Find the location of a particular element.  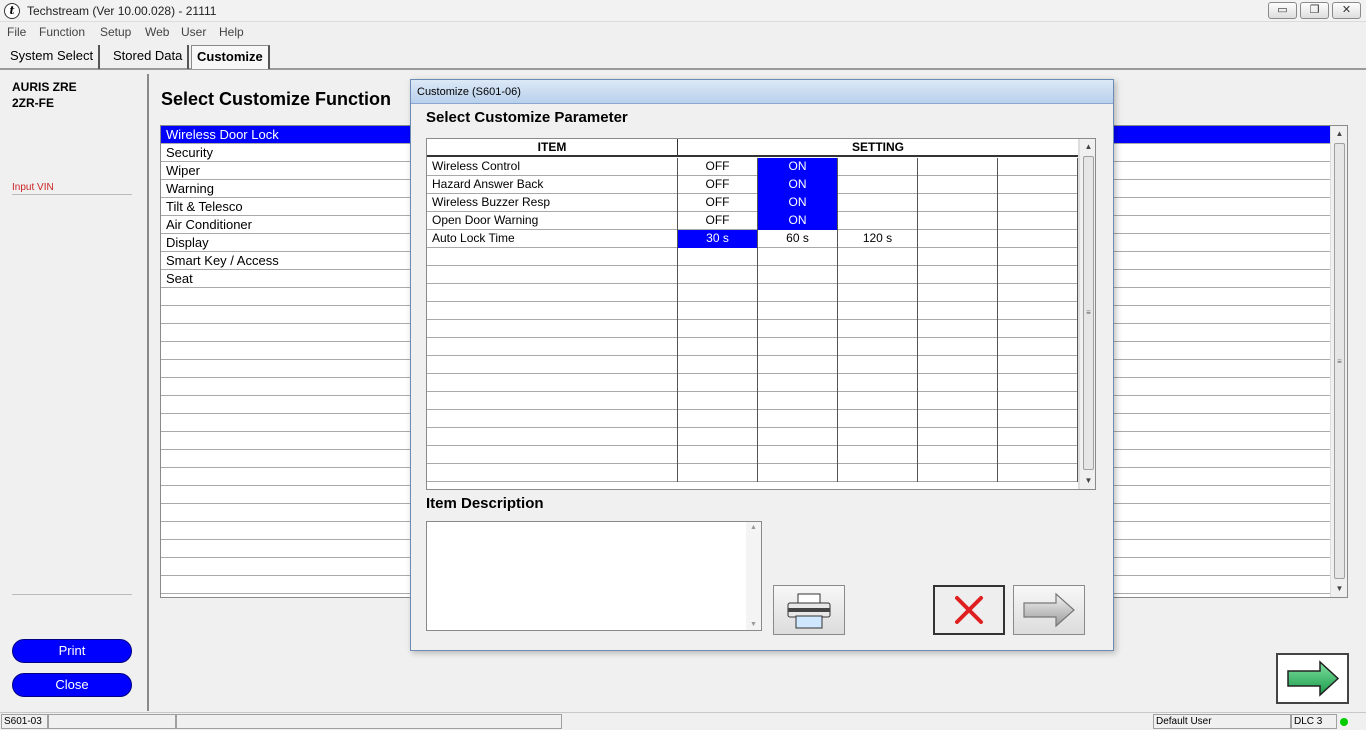

item-description-text is located at coordinates (594, 526).